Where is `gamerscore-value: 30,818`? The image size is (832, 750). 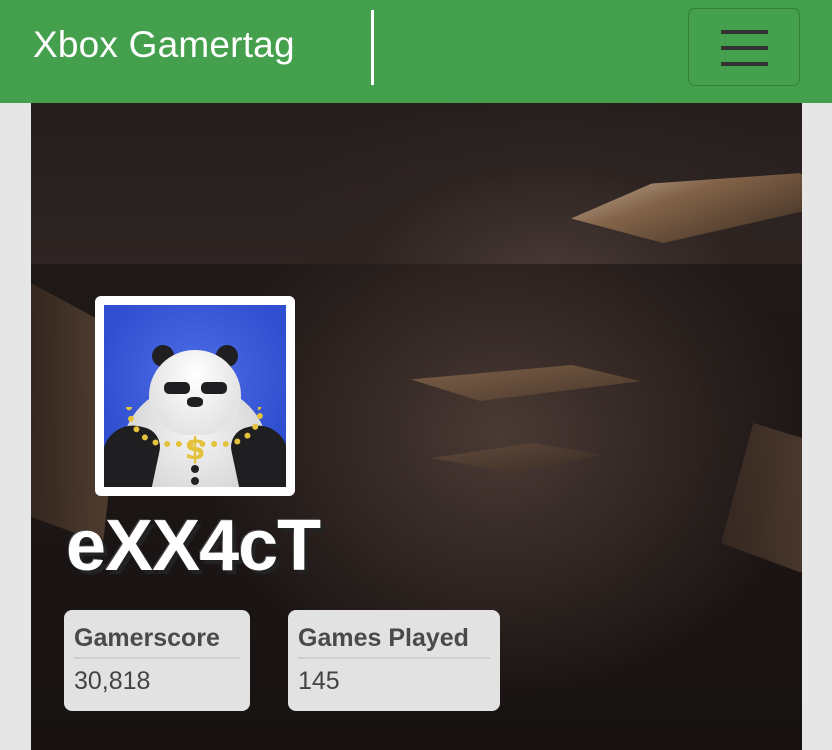 gamerscore-value: 30,818 is located at coordinates (112, 681).